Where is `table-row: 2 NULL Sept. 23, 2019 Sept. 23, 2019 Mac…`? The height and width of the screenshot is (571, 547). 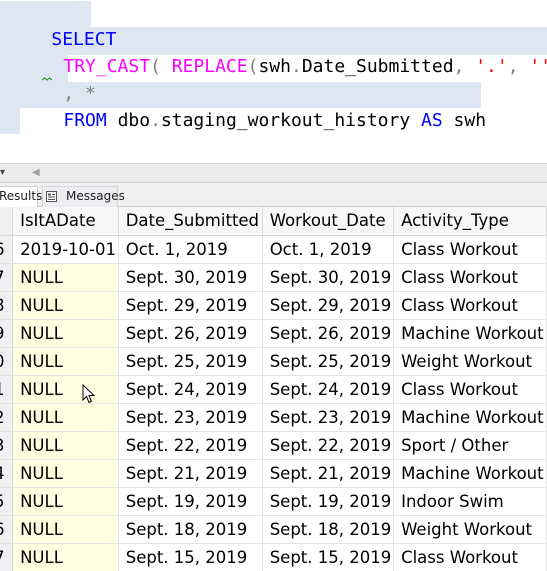
table-row: 2 NULL Sept. 23, 2019 Sept. 23, 2019 Mac… is located at coordinates (273, 417).